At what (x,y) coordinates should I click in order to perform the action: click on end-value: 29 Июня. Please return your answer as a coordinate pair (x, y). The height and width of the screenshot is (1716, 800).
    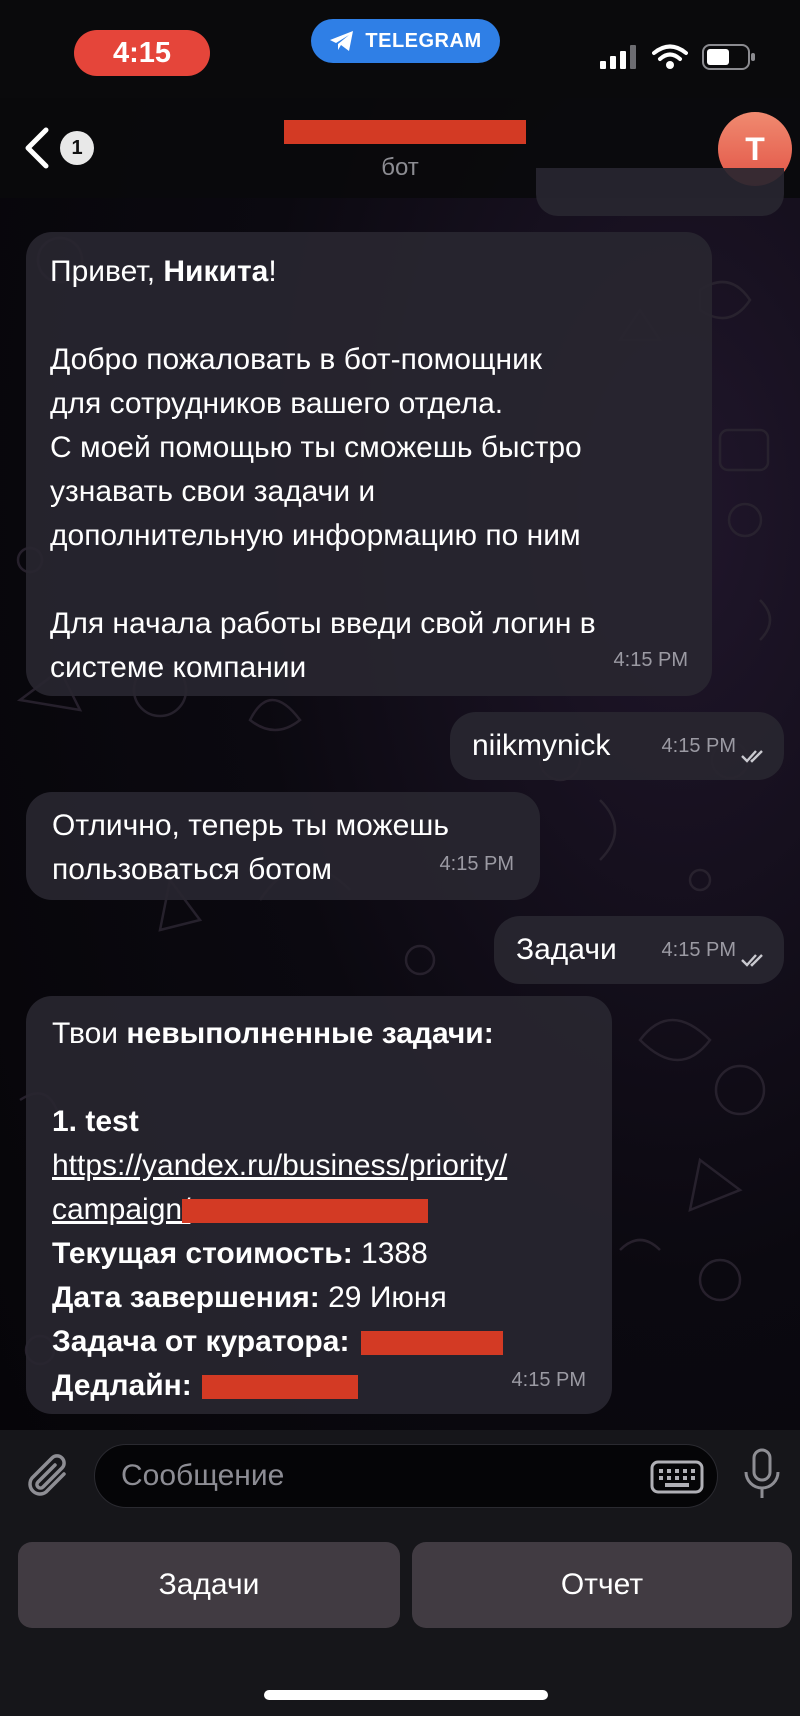
    Looking at the image, I should click on (383, 1297).